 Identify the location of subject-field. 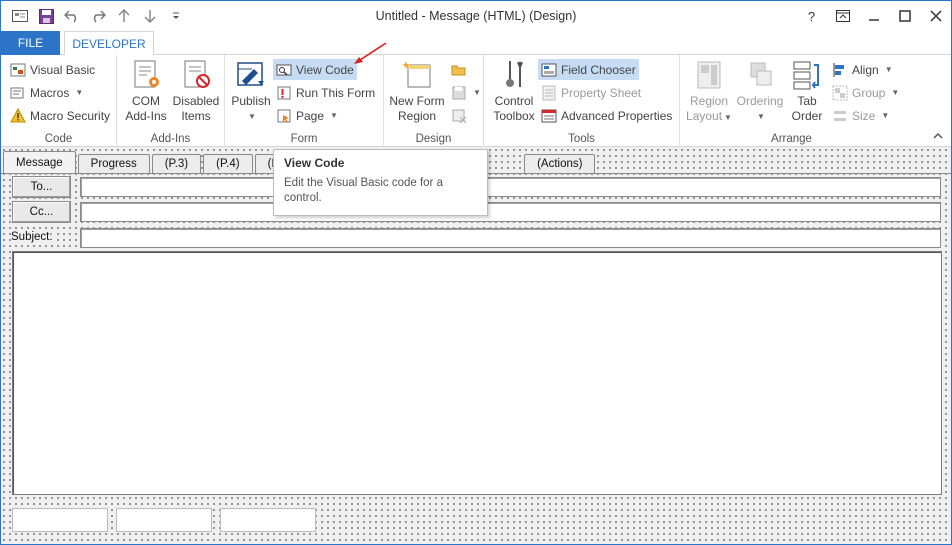
(510, 238).